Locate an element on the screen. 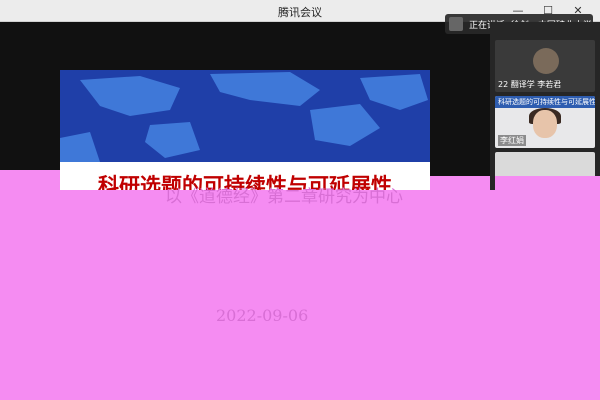 The width and height of the screenshot is (600, 400). avatar is located at coordinates (546, 61).